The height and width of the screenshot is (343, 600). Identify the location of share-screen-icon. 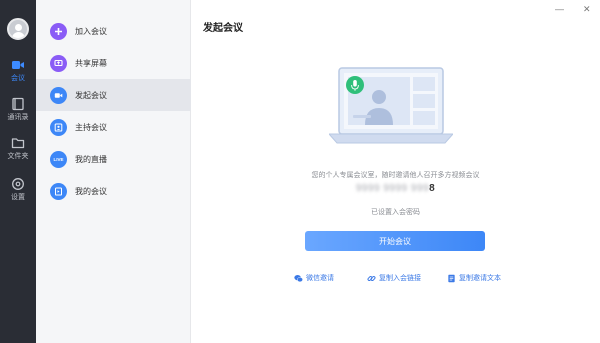
(58, 63).